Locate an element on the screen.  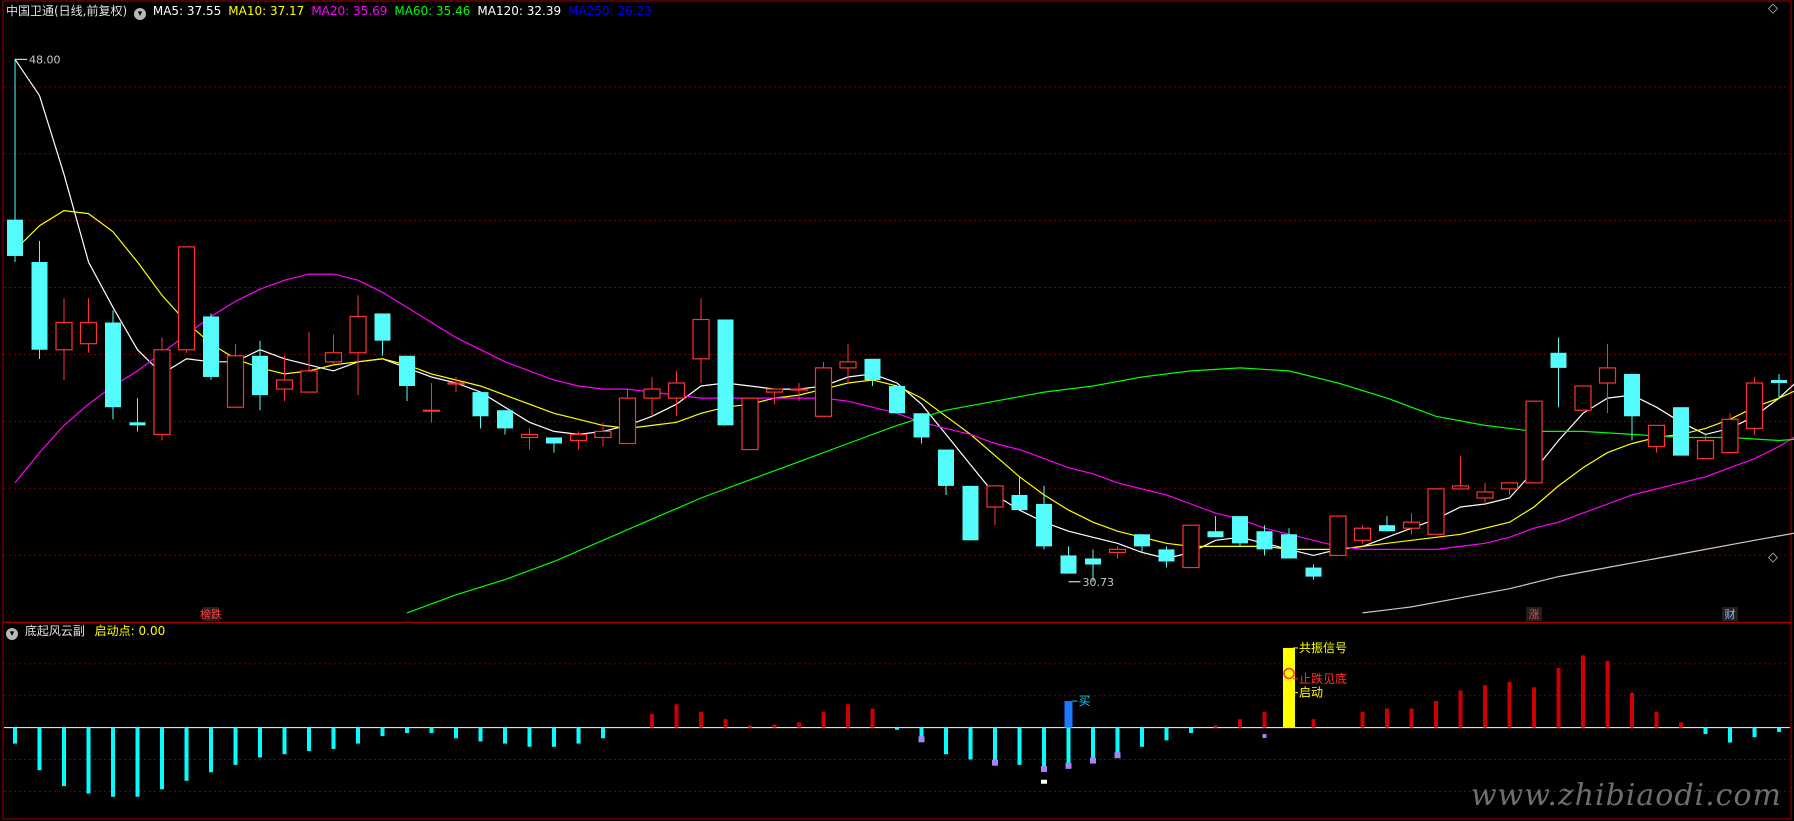
watermark-text: www.zhibiaodi.com is located at coordinates (1626, 795).